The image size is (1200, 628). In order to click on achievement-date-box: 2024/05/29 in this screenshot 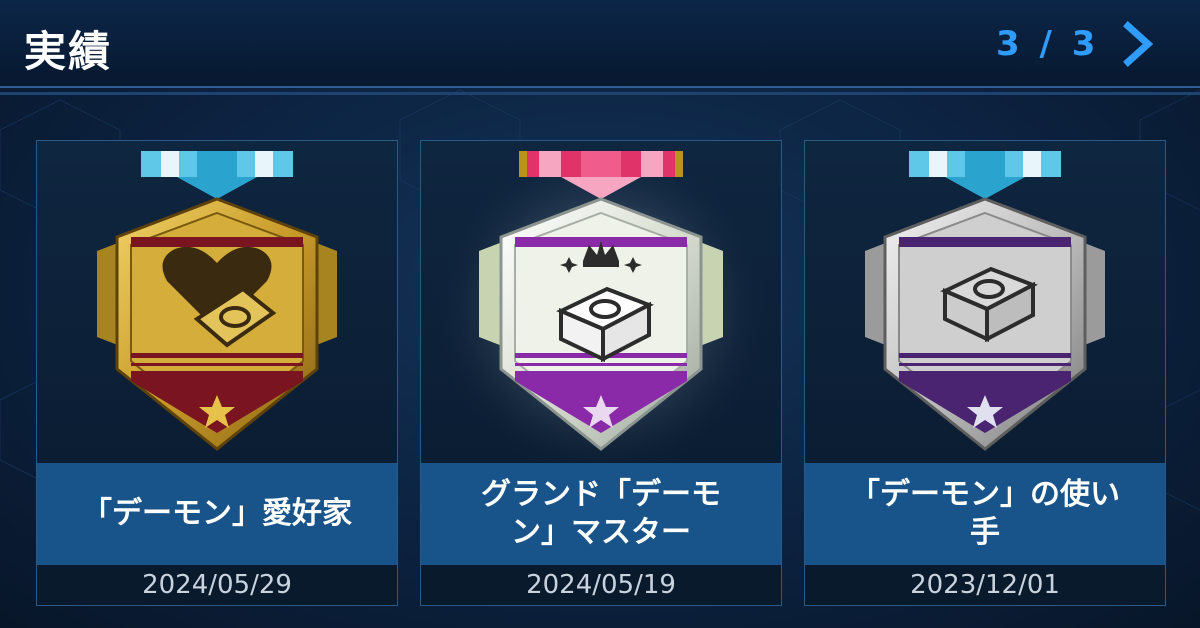, I will do `click(217, 585)`.